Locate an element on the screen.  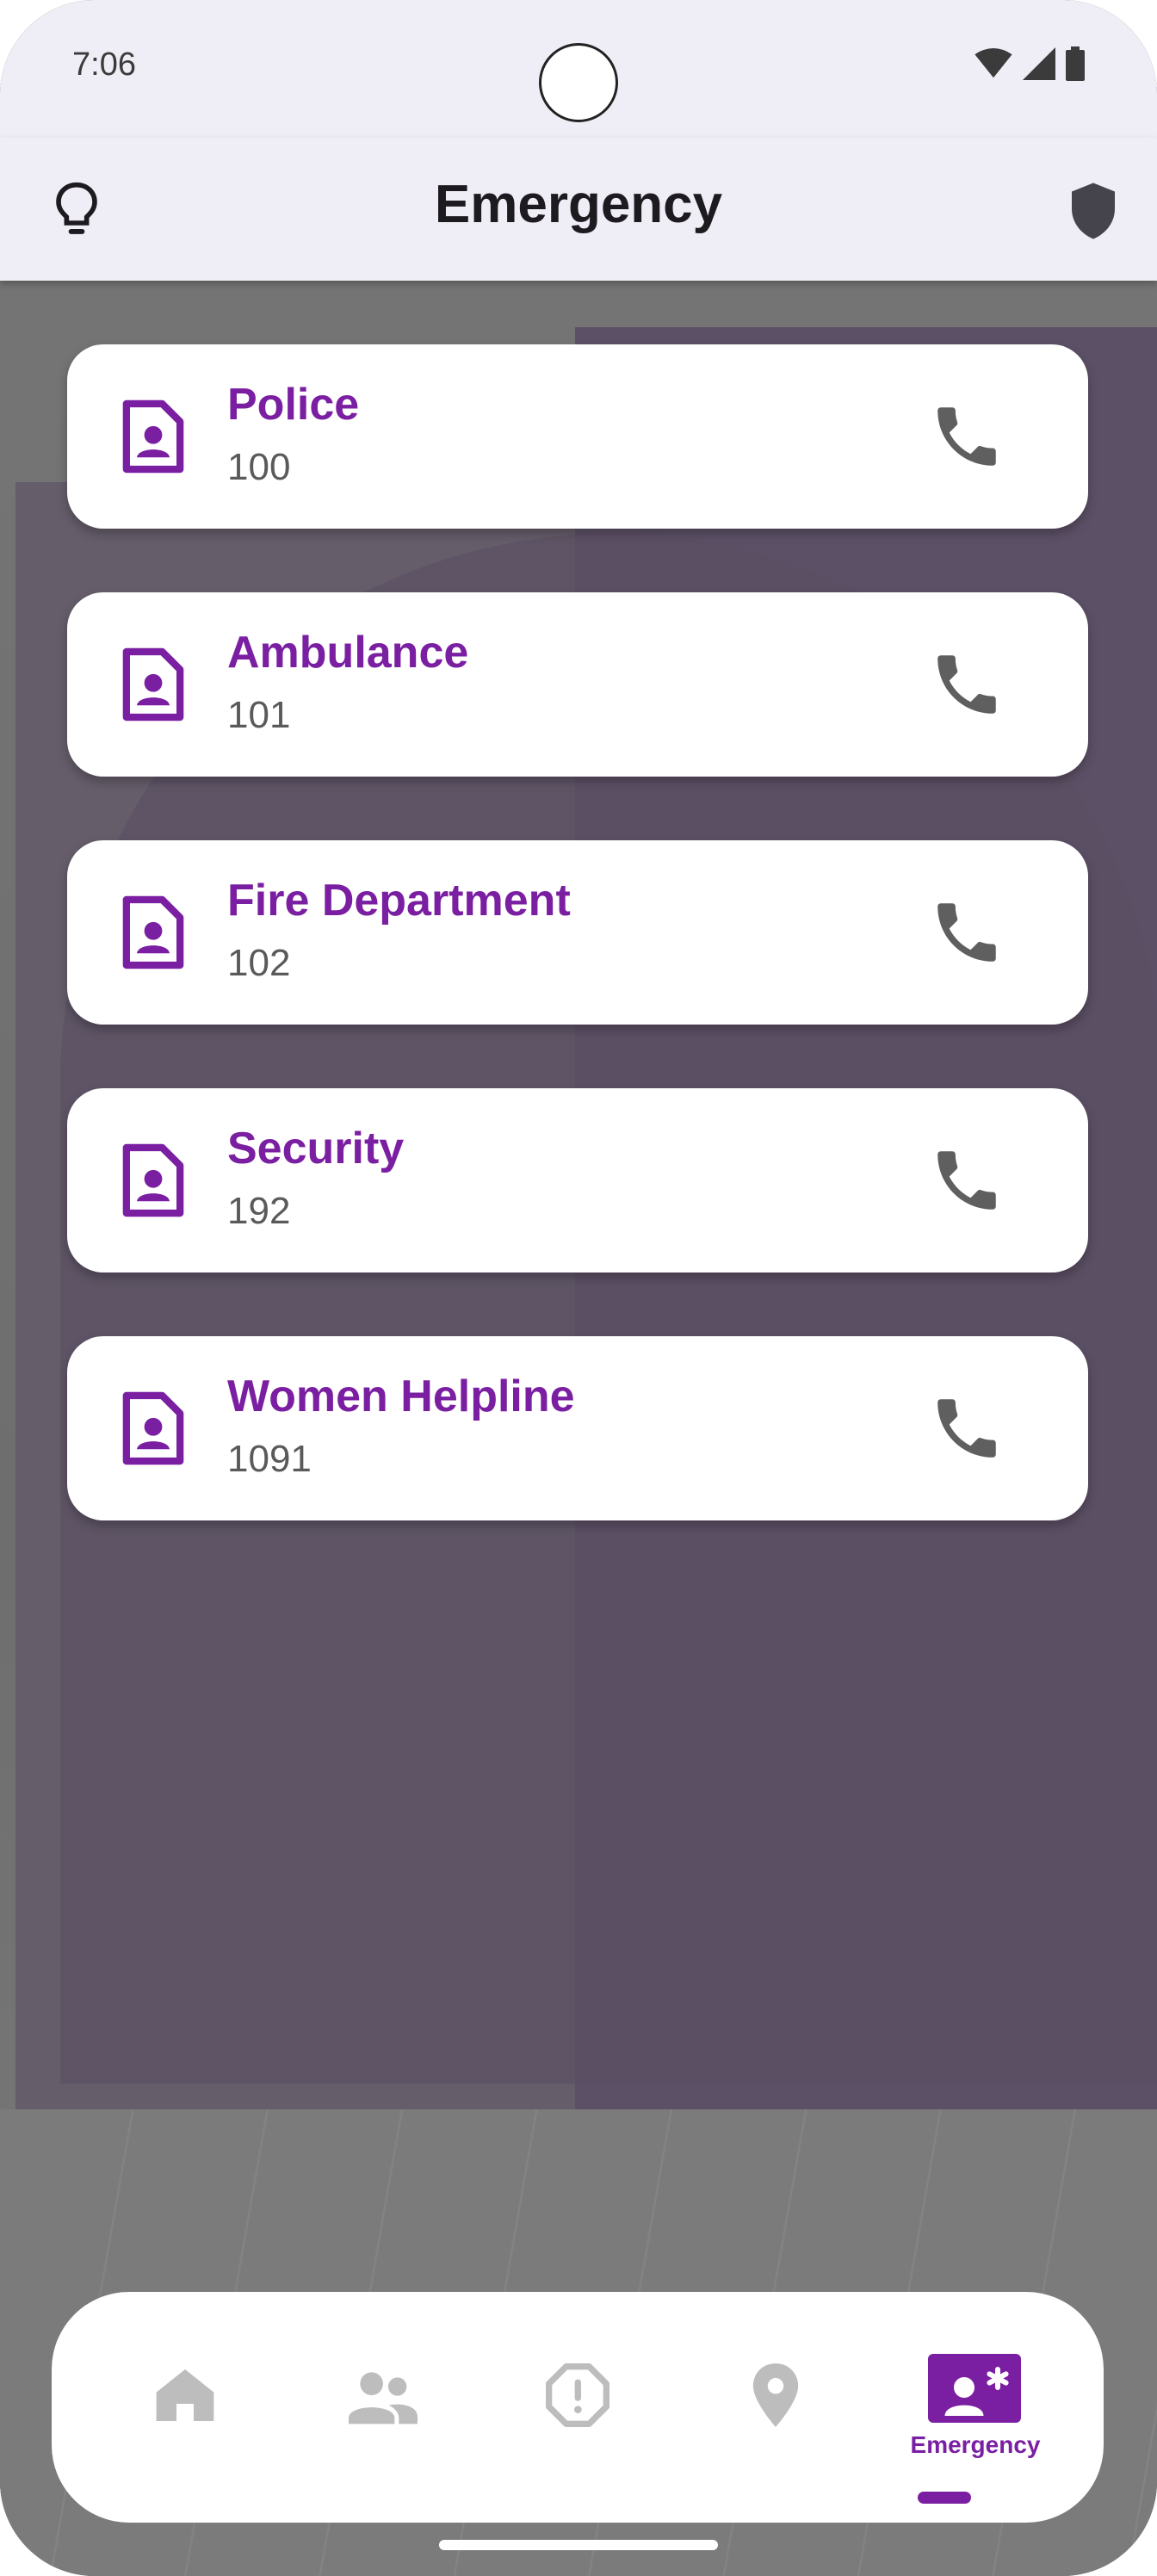
contact-number: 1091 is located at coordinates (269, 1459).